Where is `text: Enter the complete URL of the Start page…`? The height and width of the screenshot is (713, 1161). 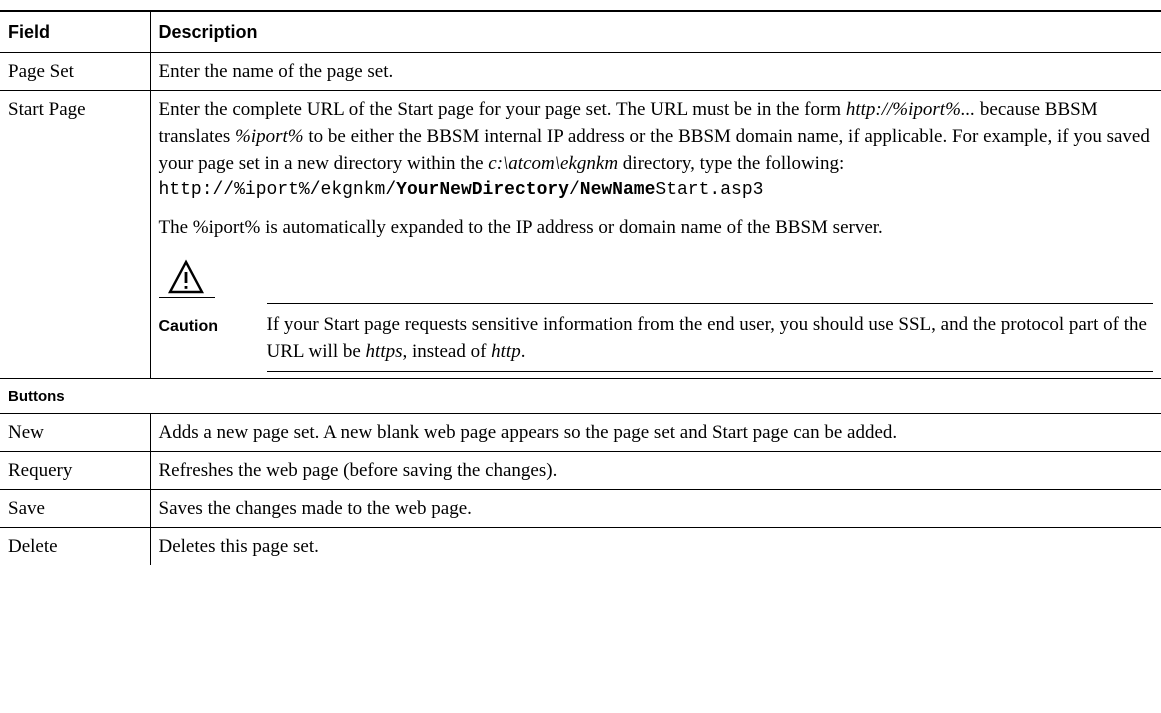
text: Enter the complete URL of the Start page… is located at coordinates (502, 109).